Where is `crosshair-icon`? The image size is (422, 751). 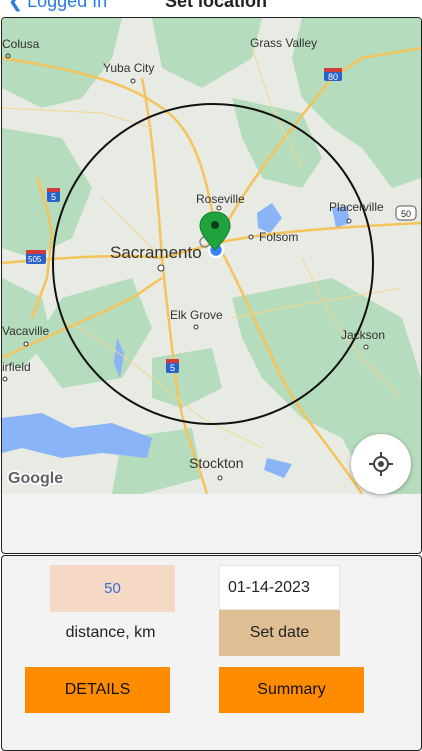
crosshair-icon is located at coordinates (381, 464).